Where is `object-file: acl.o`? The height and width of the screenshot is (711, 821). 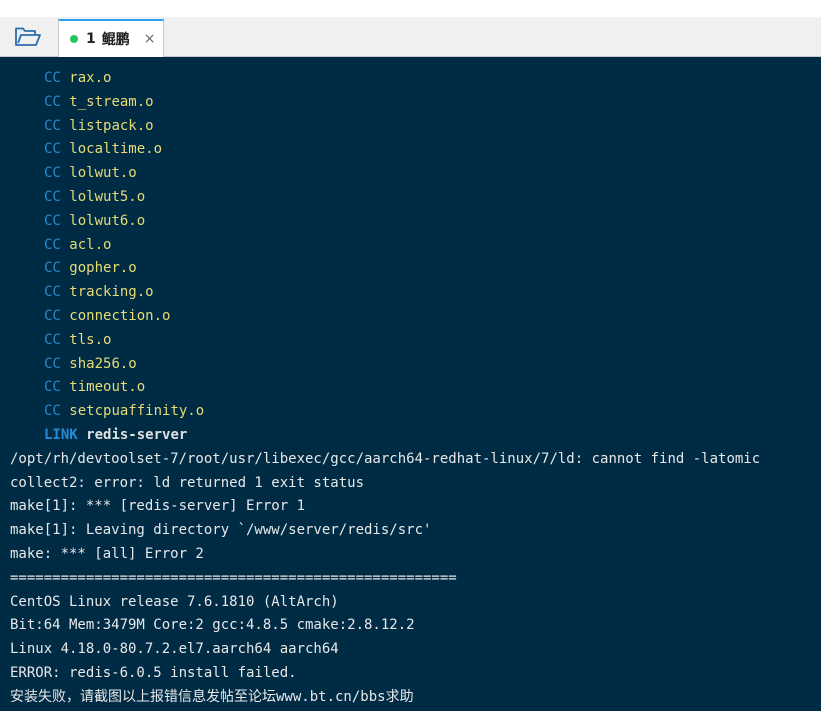
object-file: acl.o is located at coordinates (90, 244).